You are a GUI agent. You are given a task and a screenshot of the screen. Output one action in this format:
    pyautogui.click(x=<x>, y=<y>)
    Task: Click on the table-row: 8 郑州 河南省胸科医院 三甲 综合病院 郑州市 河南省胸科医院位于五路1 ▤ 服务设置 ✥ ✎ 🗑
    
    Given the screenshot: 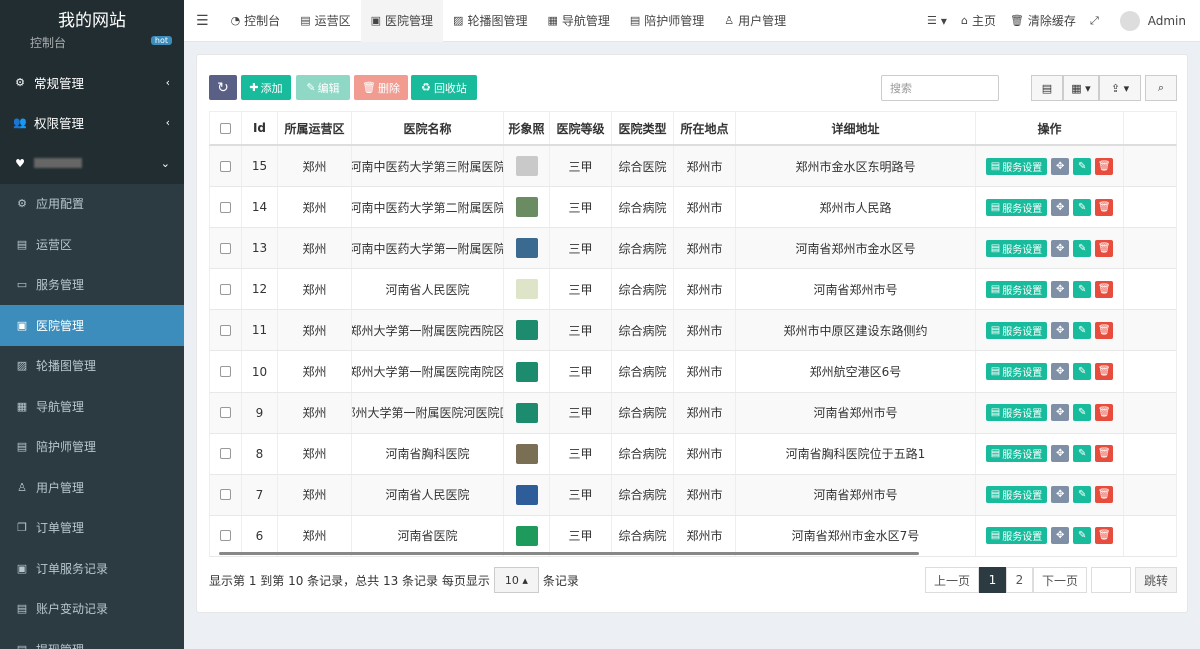 What is the action you would take?
    pyautogui.click(x=693, y=454)
    